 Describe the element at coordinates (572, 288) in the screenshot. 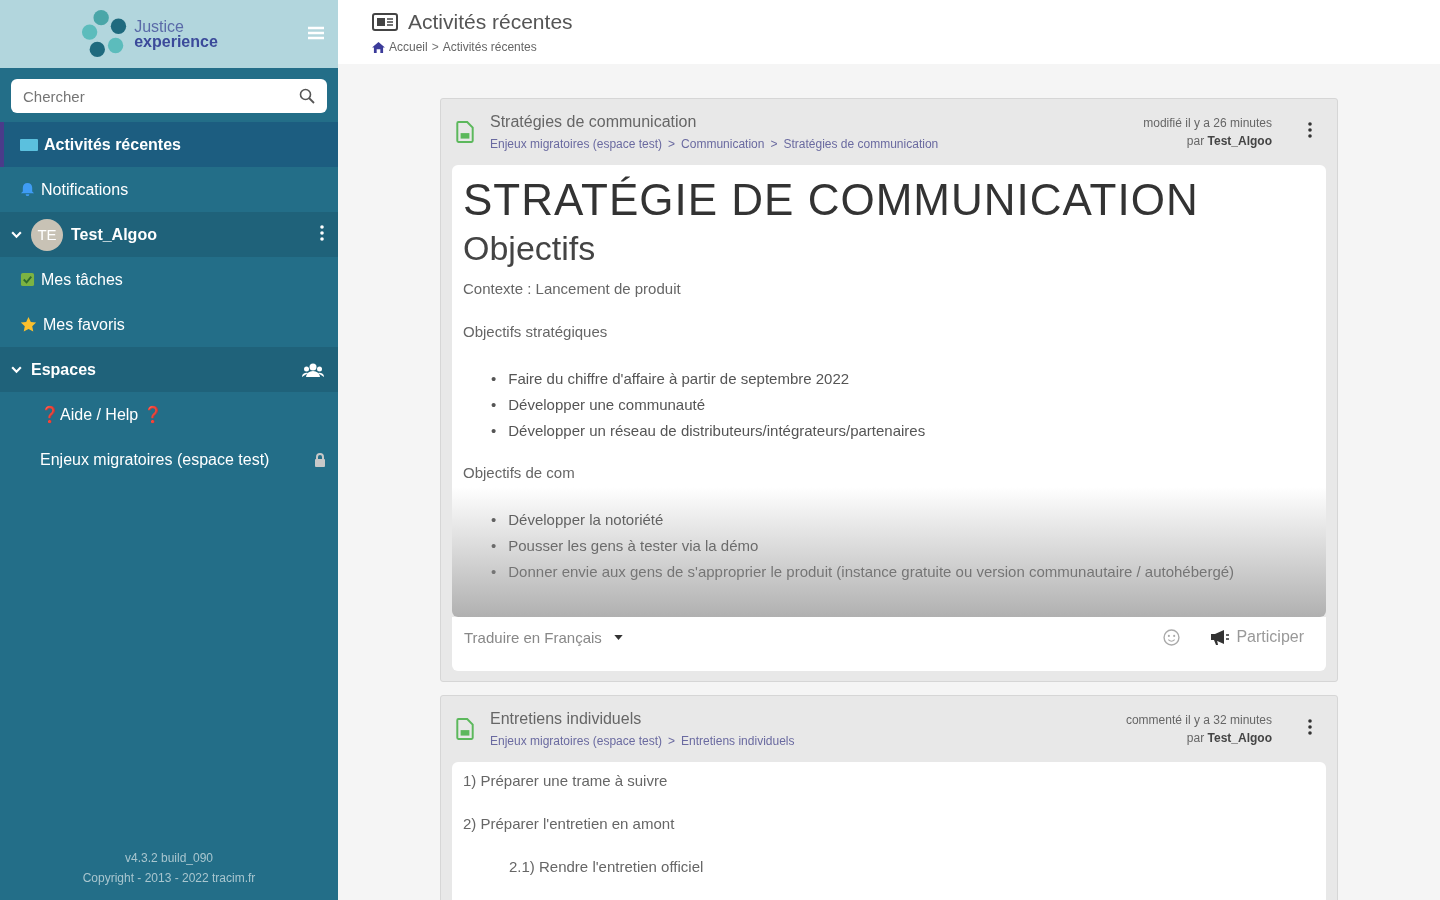

I see `paragraph: Contexte : Lancement de produit` at that location.